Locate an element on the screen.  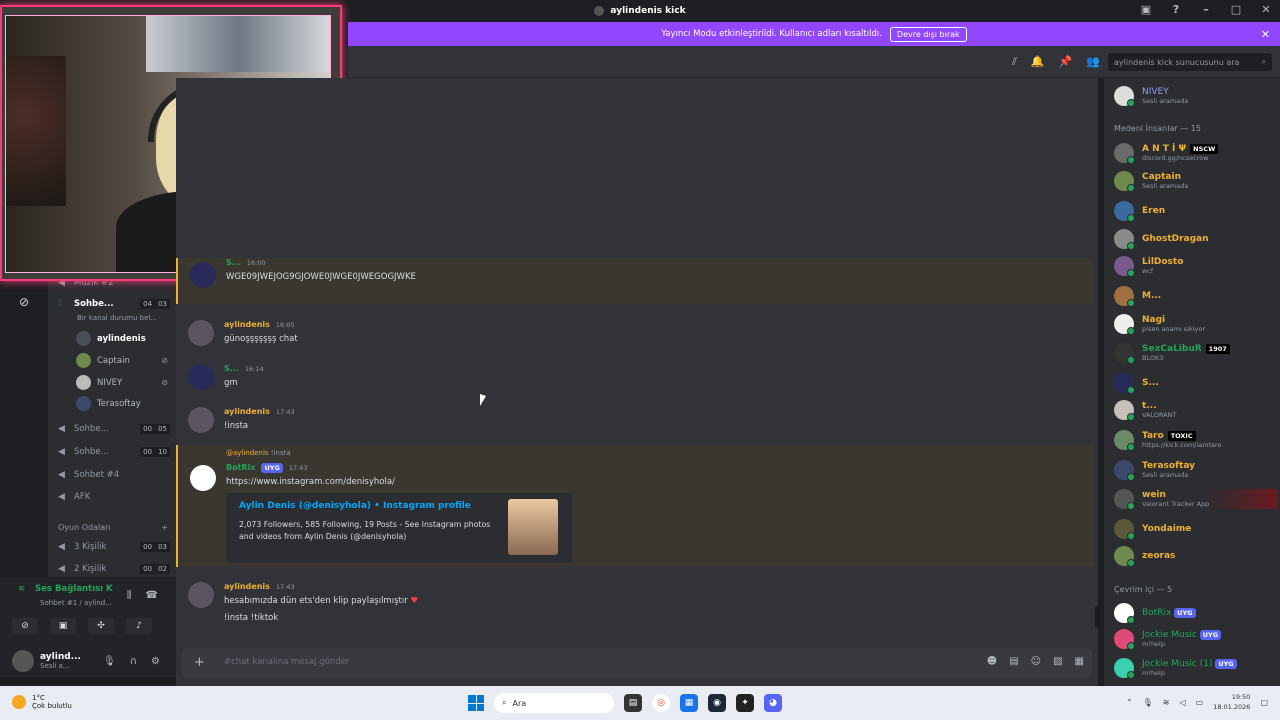
message-composer: + #chat kanalına mesaj gönder ☻ ▤ ☺ ▨ ▦ is located at coordinates (637, 663).